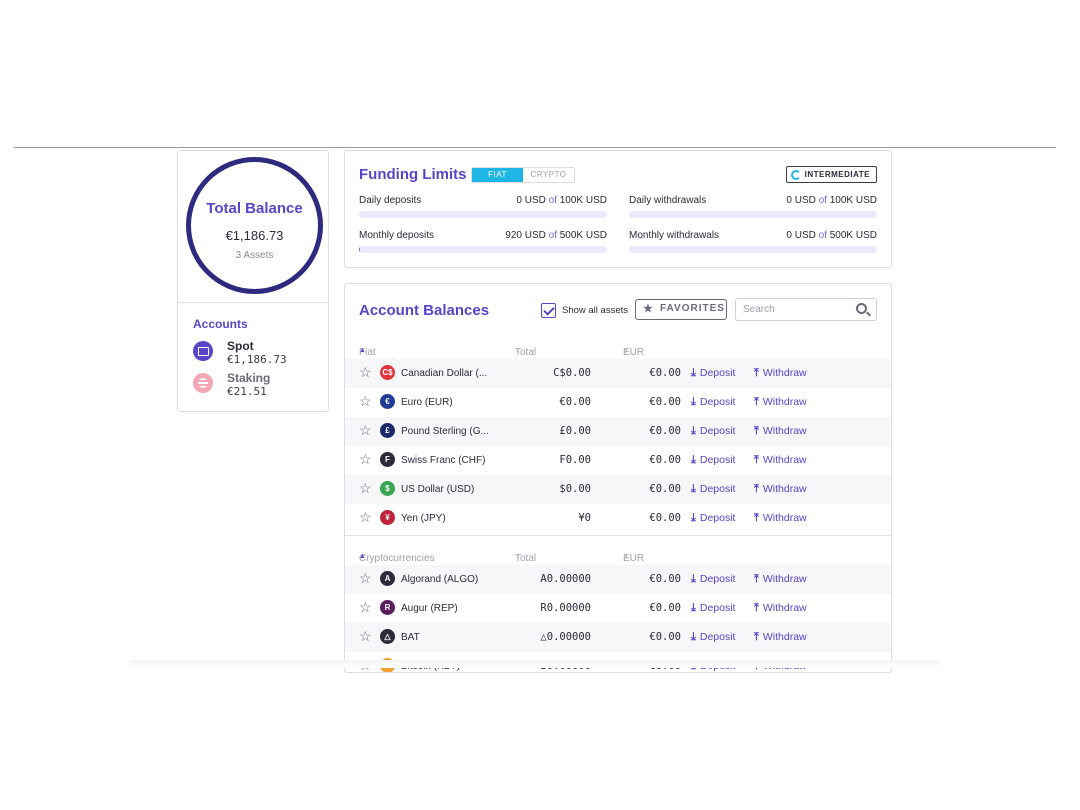 This screenshot has height=810, width=1080. Describe the element at coordinates (556, 235) in the screenshot. I see `limit-value: 920 USD of 500K USD` at that location.